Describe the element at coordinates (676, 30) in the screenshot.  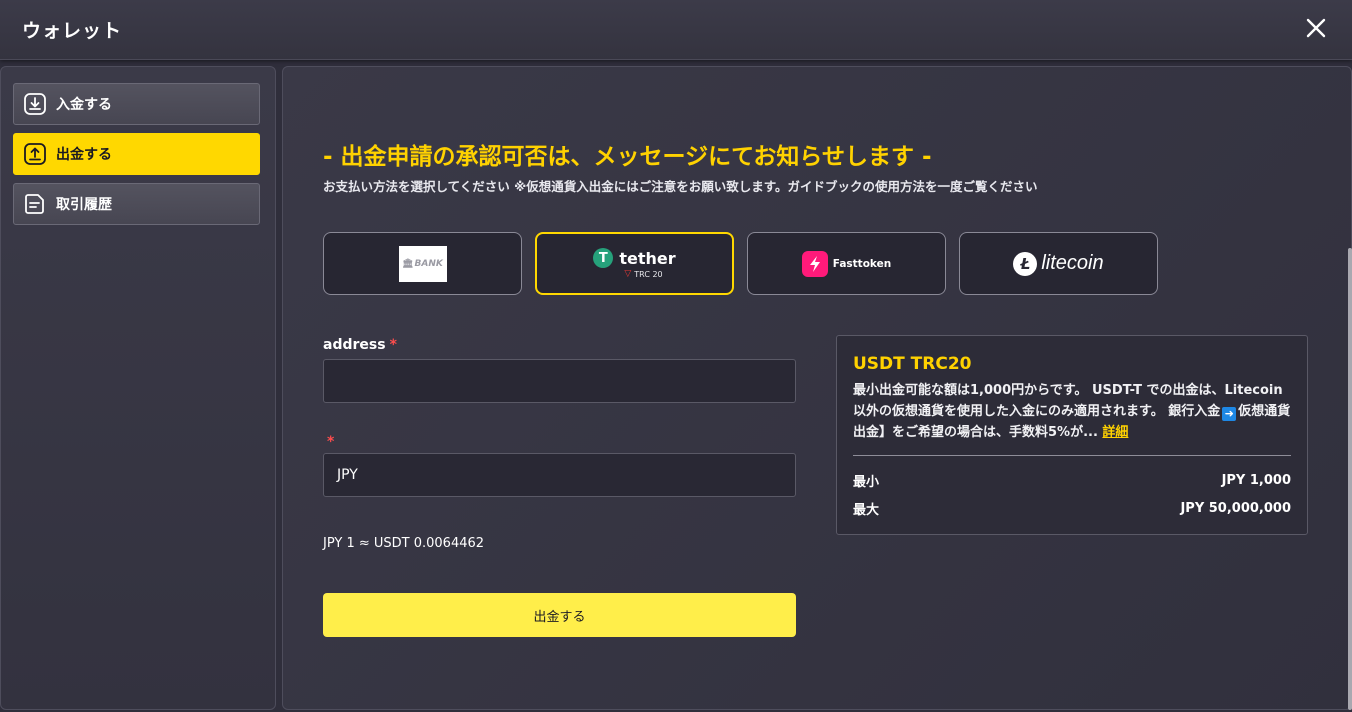
I see `wallet-header: ウォレット` at that location.